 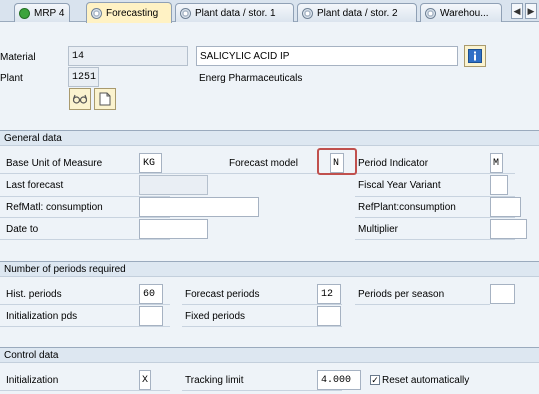 What do you see at coordinates (54, 207) in the screenshot?
I see `ref-matl-consumption-label: RefMatl: consumption` at bounding box center [54, 207].